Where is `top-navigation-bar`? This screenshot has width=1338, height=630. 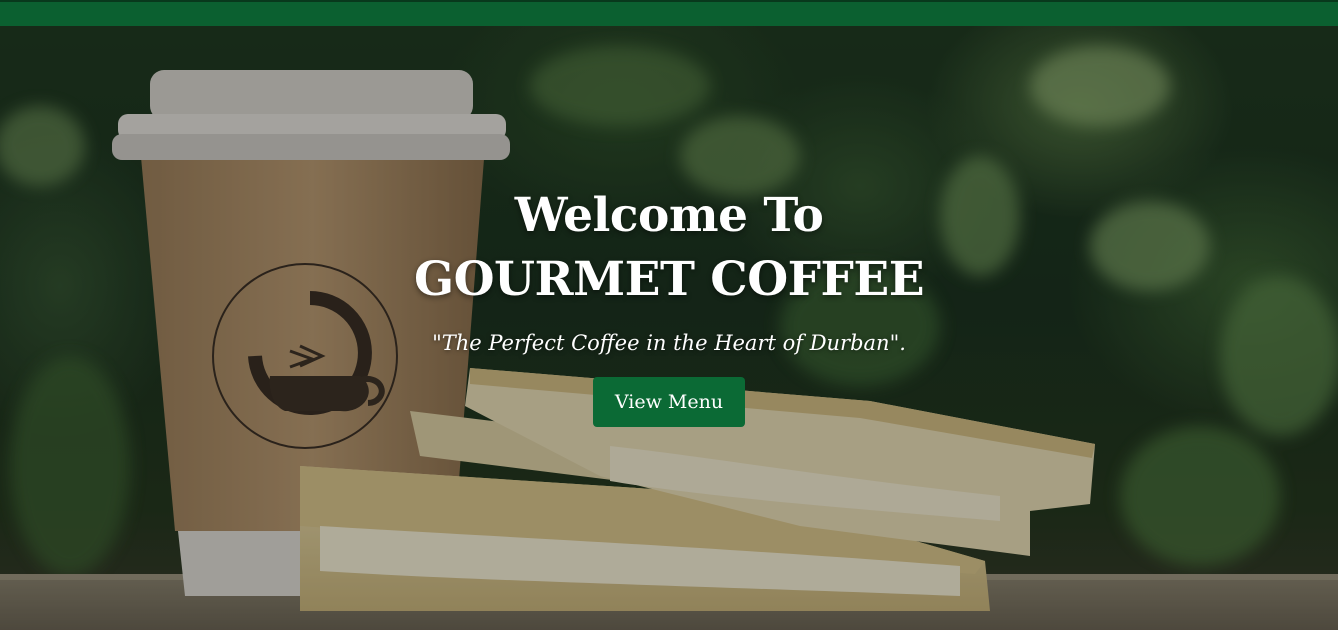 top-navigation-bar is located at coordinates (669, 13).